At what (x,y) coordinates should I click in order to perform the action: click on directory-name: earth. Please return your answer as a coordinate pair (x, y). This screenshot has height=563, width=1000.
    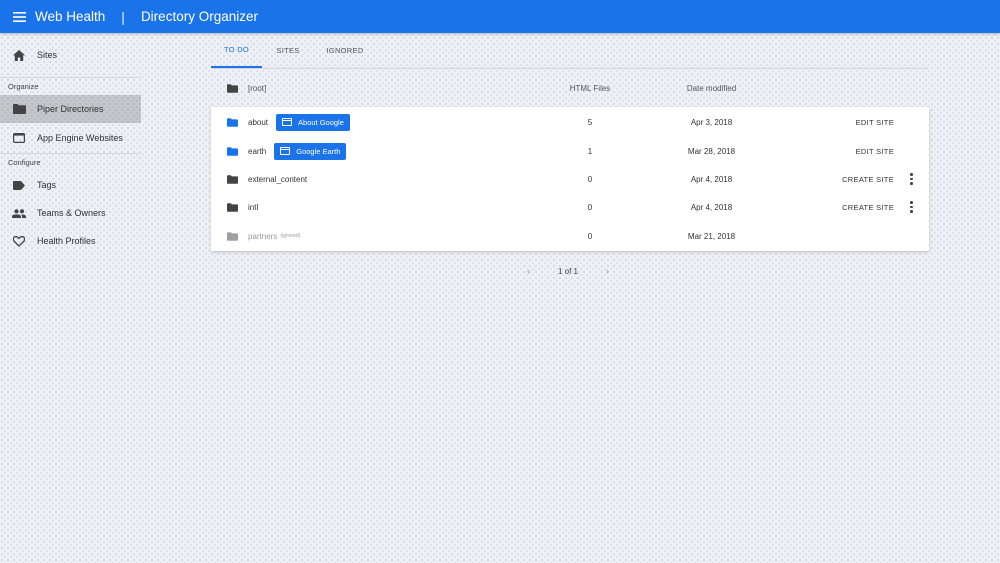
    Looking at the image, I should click on (257, 151).